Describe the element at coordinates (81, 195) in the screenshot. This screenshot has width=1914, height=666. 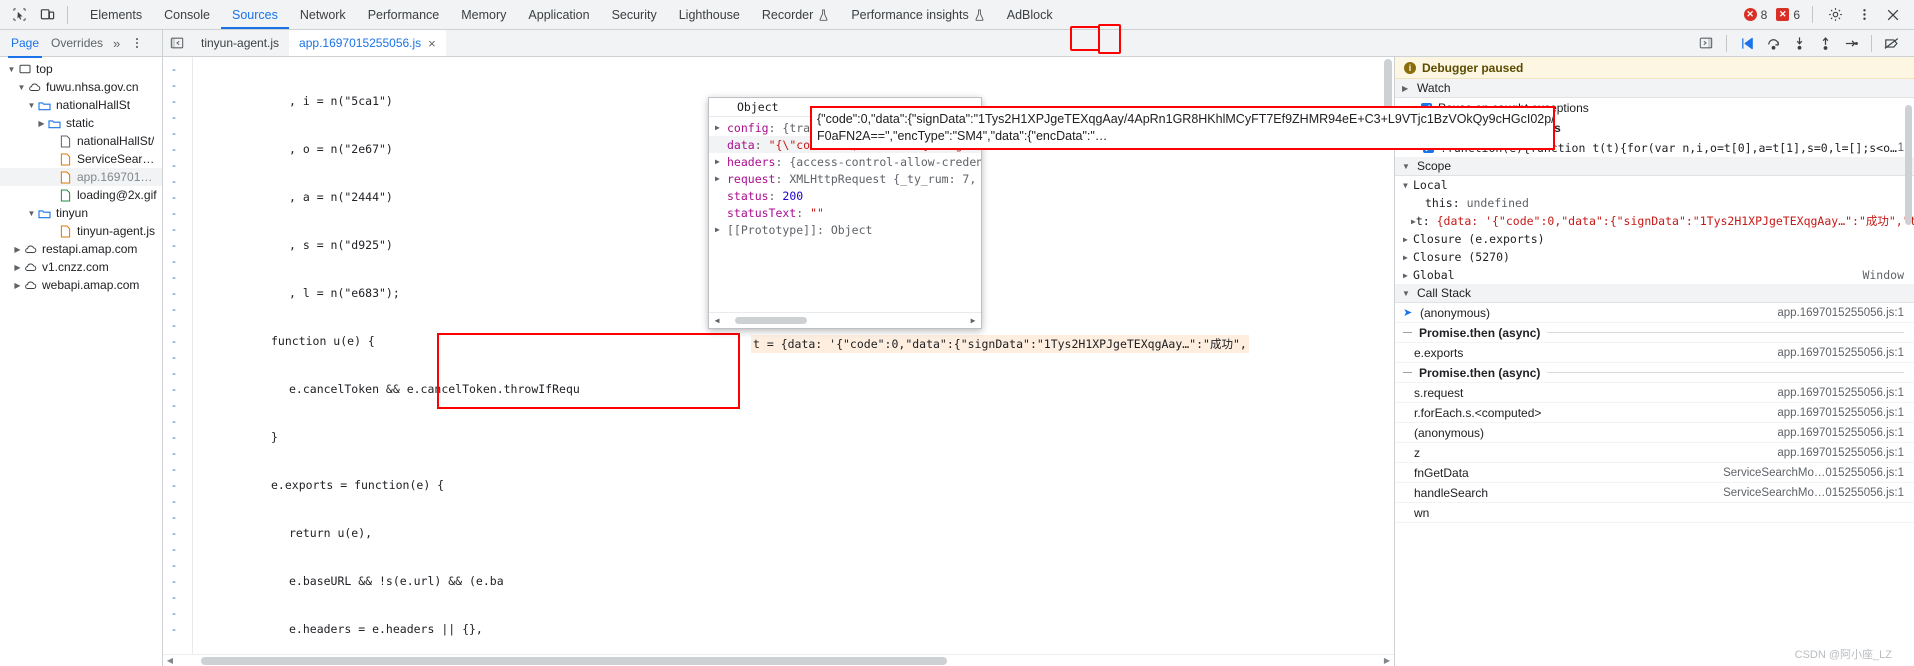
I see `tree-item-loading-gif: loading@2x.gif` at that location.